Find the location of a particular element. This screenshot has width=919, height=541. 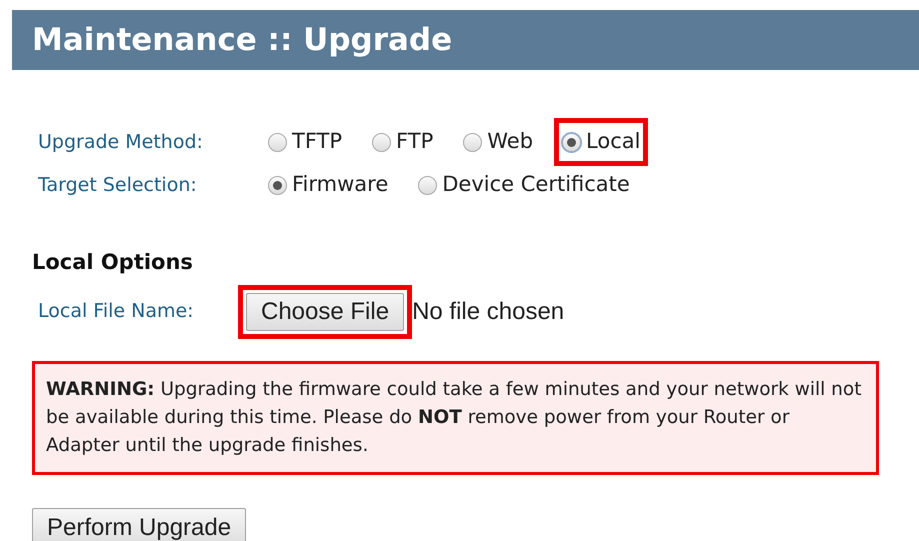

radio-label: TFTP is located at coordinates (317, 142).